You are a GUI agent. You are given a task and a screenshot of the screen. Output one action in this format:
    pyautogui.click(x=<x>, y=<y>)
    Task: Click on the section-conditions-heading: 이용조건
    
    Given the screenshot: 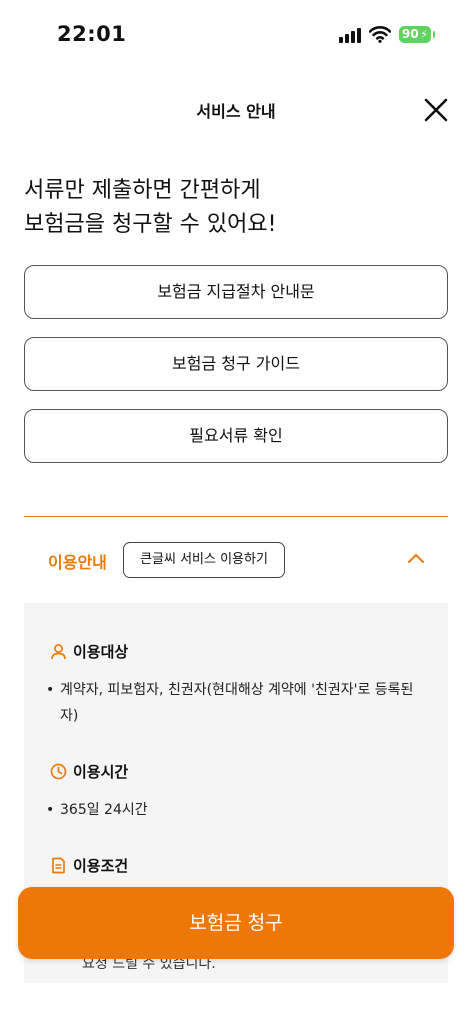 What is the action you would take?
    pyautogui.click(x=89, y=865)
    